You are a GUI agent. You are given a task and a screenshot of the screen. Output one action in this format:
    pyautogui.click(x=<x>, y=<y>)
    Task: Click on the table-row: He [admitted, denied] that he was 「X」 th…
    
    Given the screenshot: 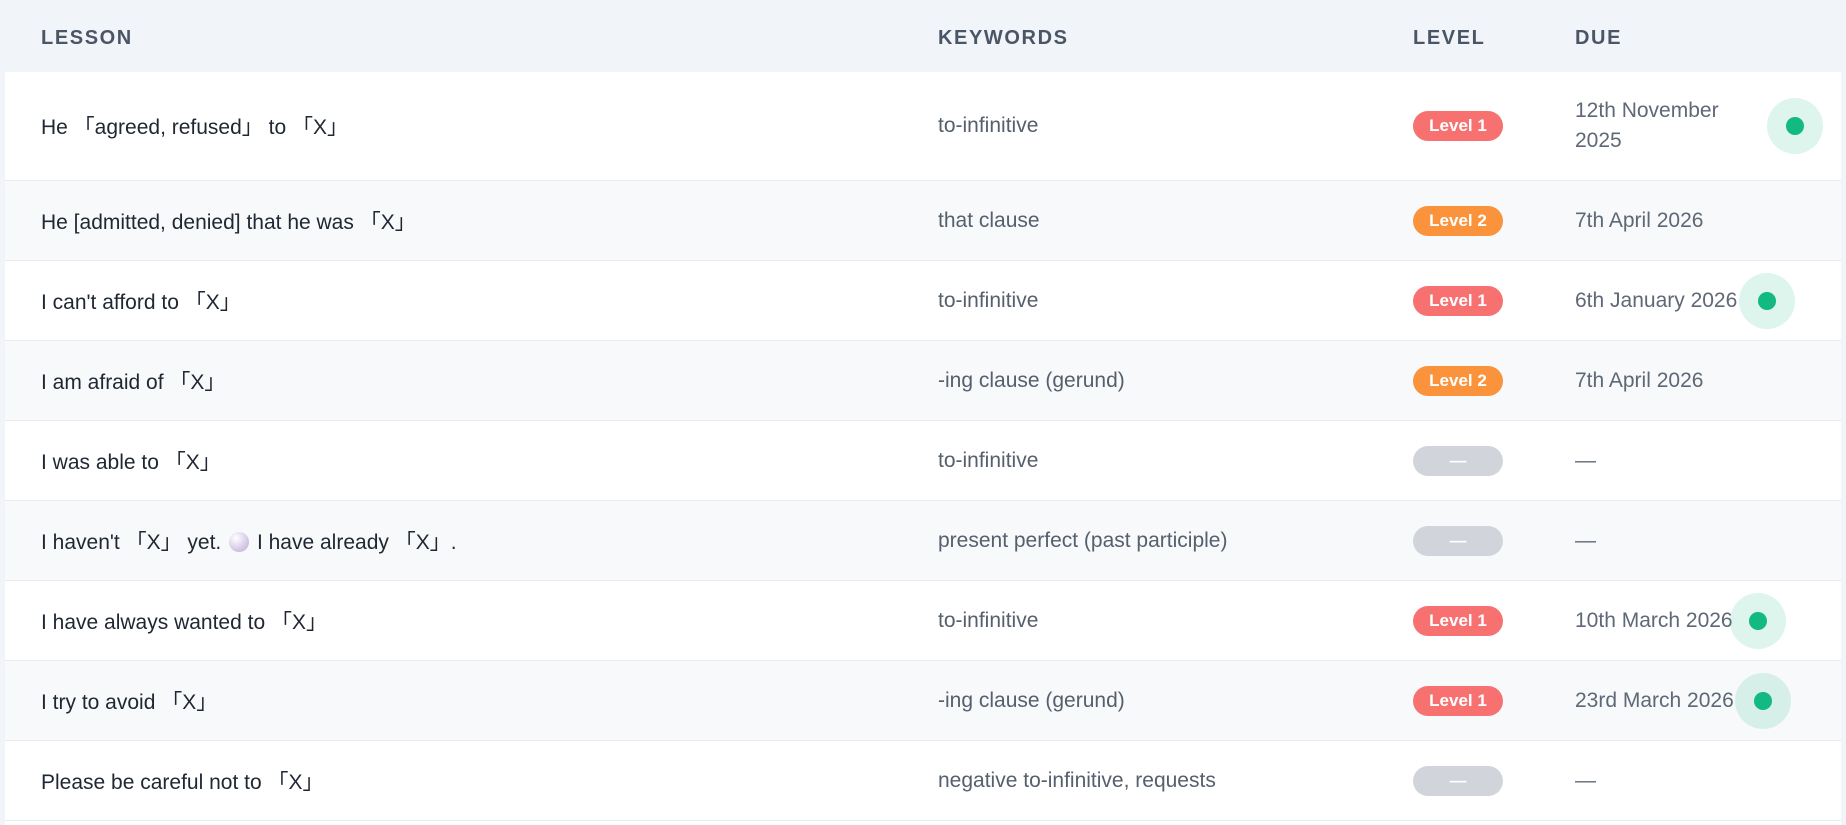 What is the action you would take?
    pyautogui.click(x=923, y=221)
    